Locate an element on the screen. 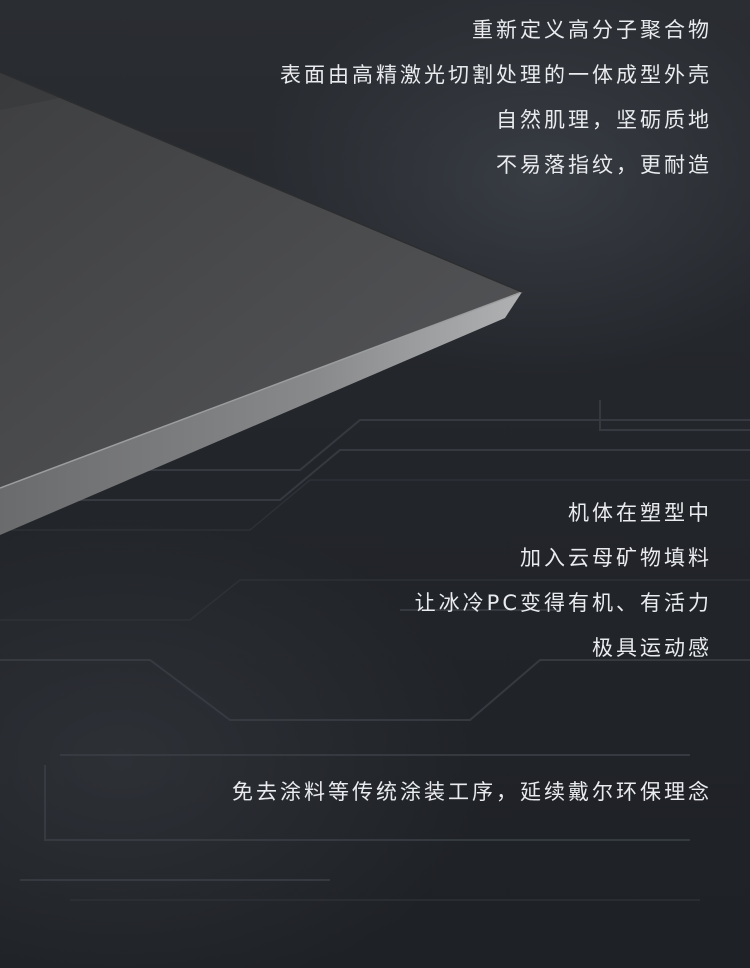 This screenshot has width=750, height=968. feature-line: 表面由高精激光切割处理的一体成型外壳 is located at coordinates (496, 75).